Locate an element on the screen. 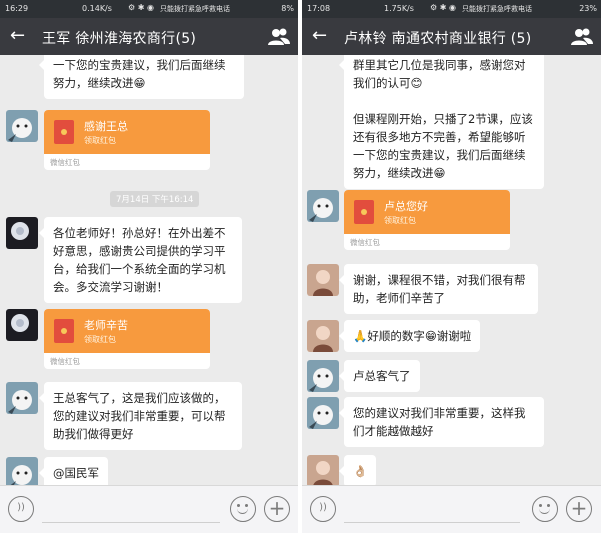  status-speed: 0.14K/s is located at coordinates (97, 8).